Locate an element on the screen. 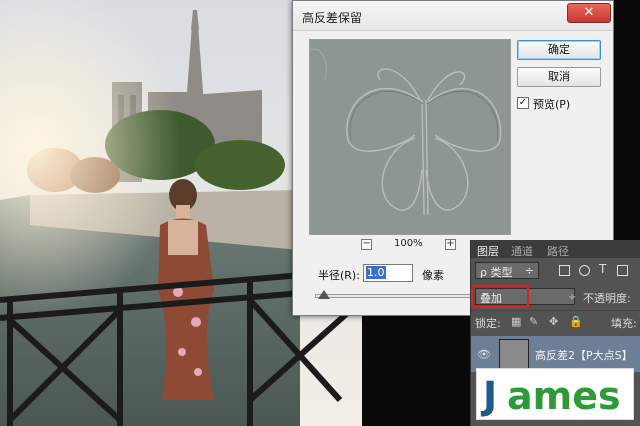  lock-transparent-icon: ▦ is located at coordinates (516, 321).